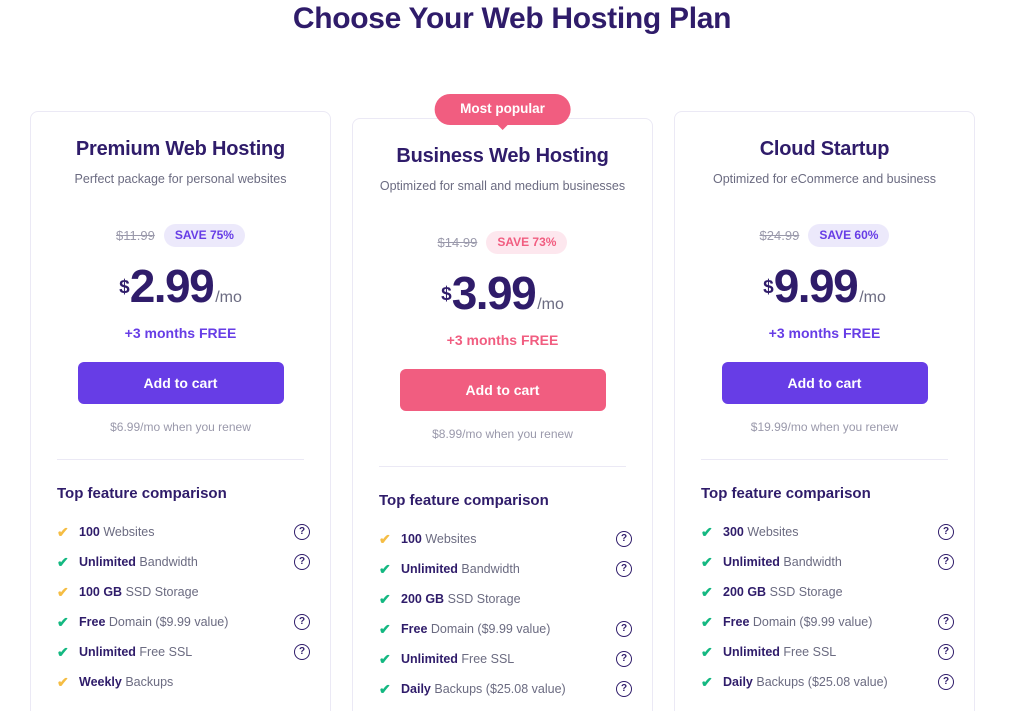 The width and height of the screenshot is (1024, 711). I want to click on current-price: $2.99/mo, so click(180, 286).